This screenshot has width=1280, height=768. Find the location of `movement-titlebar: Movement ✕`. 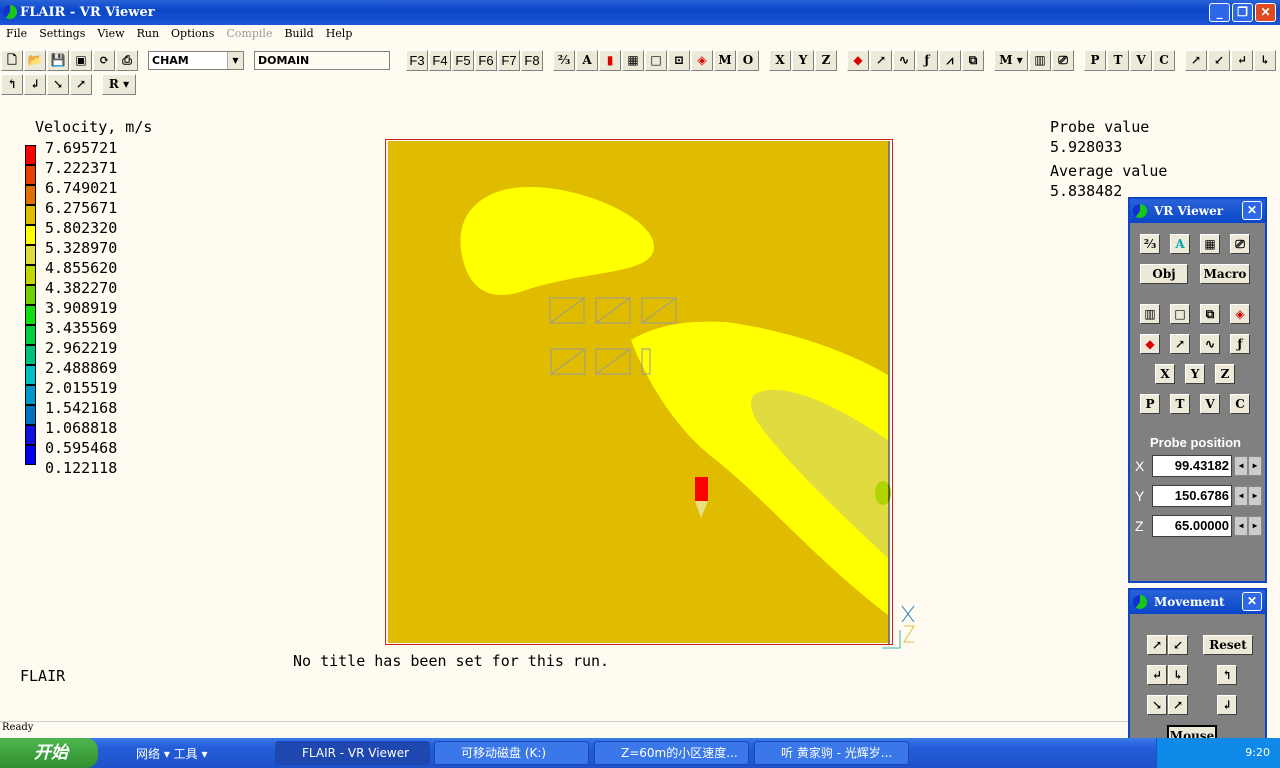

movement-titlebar: Movement ✕ is located at coordinates (1197, 602).